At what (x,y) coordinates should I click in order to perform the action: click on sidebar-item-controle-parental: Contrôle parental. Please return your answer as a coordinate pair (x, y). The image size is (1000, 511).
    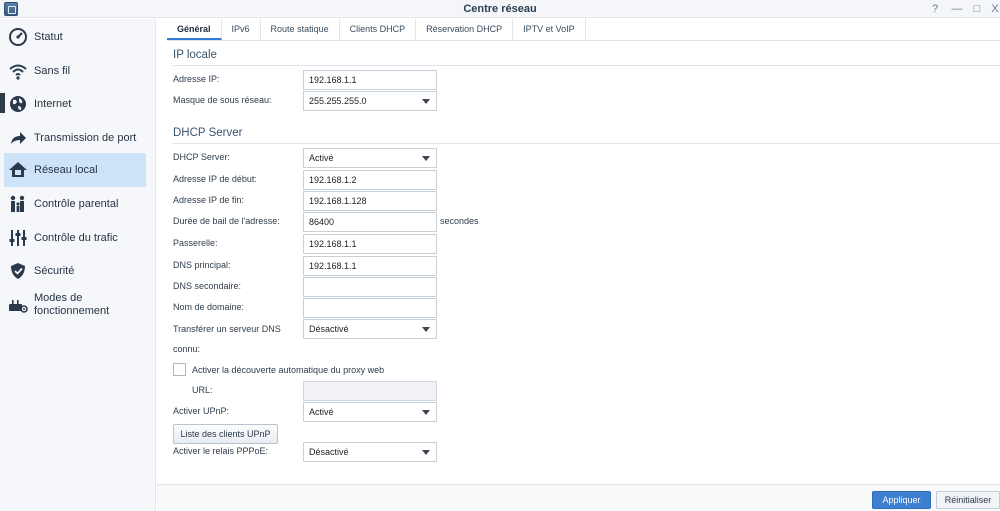
    Looking at the image, I should click on (75, 204).